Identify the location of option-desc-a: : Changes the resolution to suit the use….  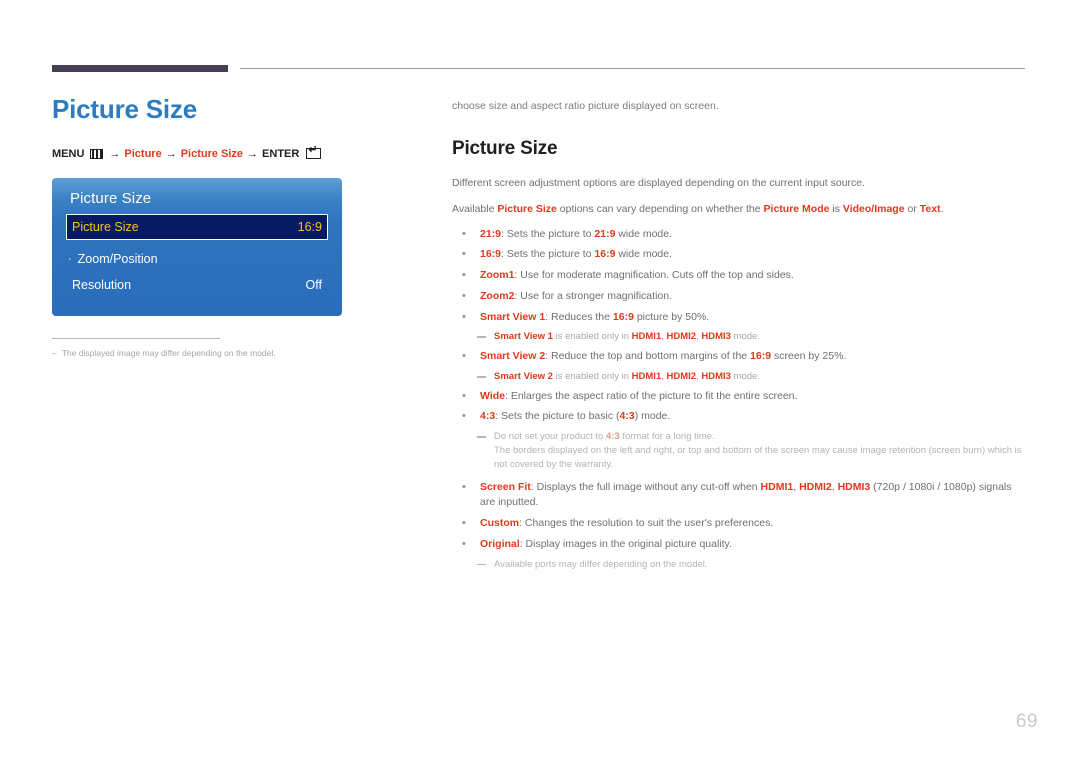
(646, 523).